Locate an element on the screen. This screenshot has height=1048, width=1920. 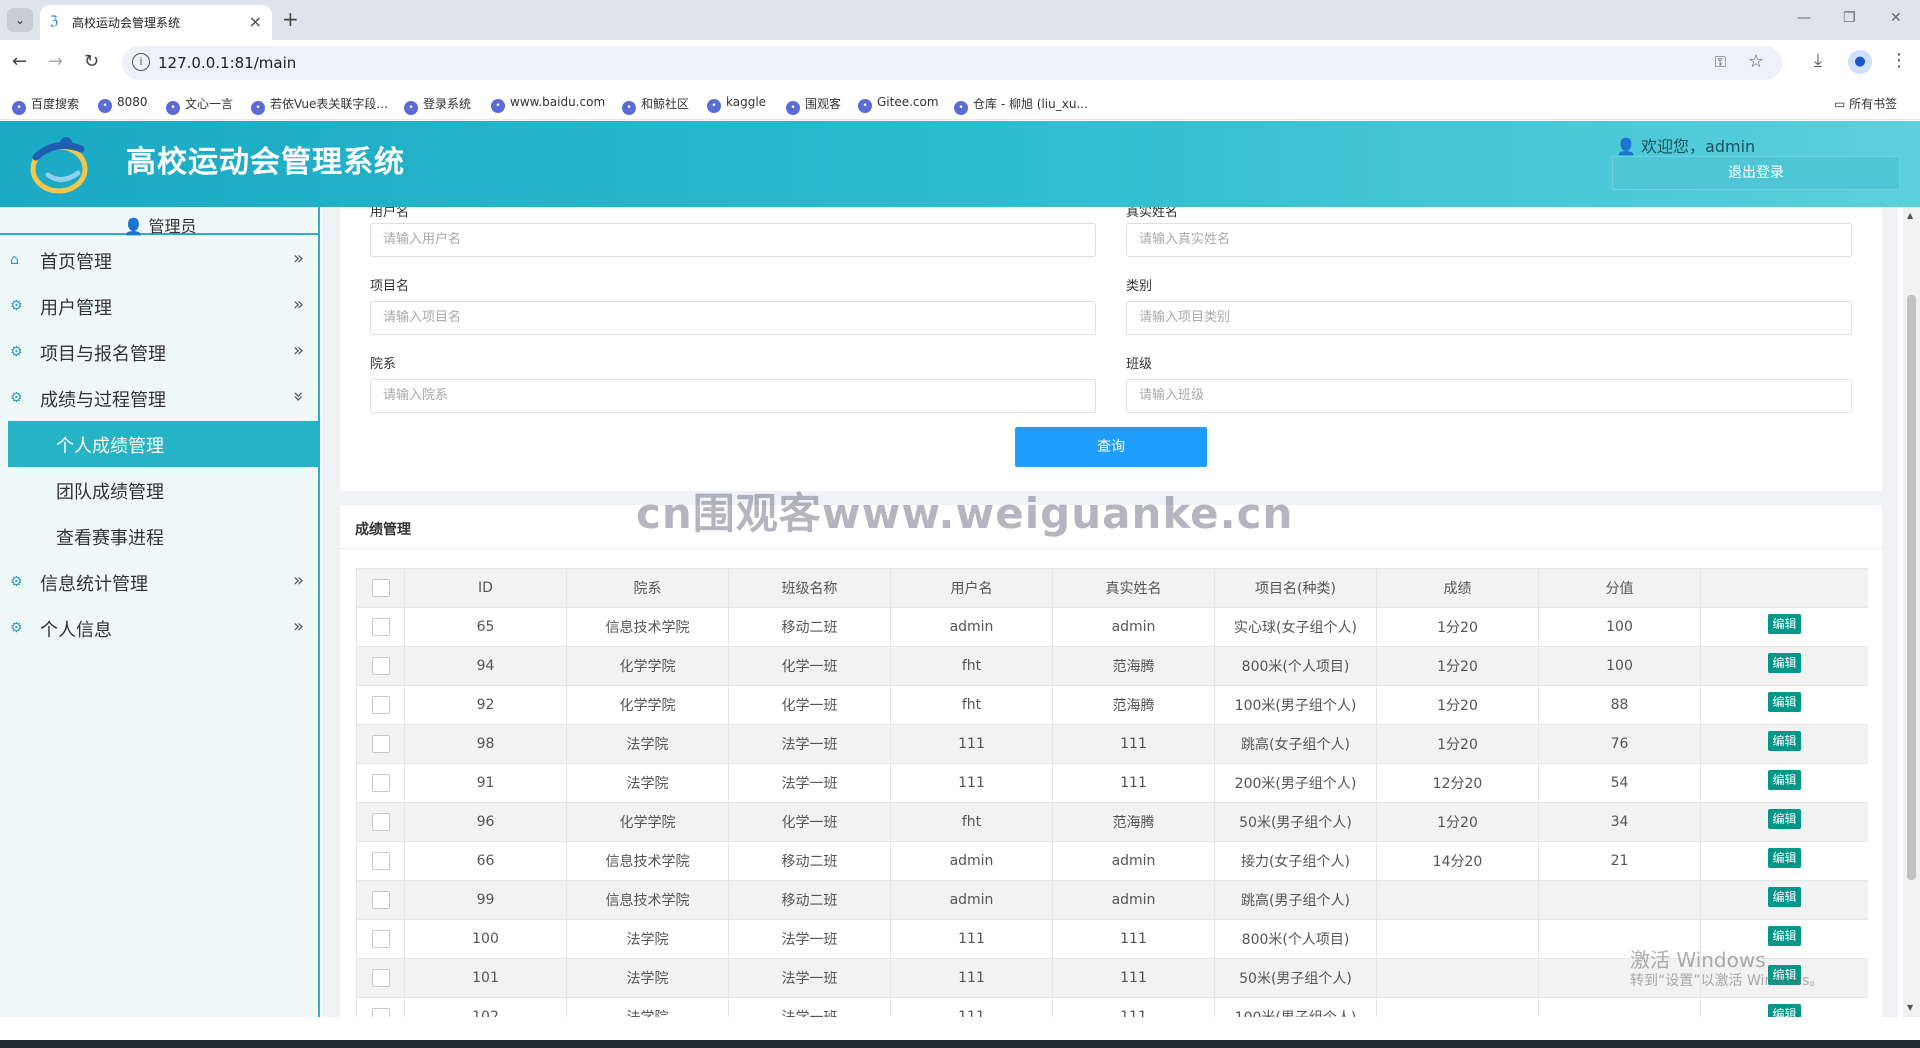
bookmark-item: • 百度搜索 is located at coordinates (45, 105).